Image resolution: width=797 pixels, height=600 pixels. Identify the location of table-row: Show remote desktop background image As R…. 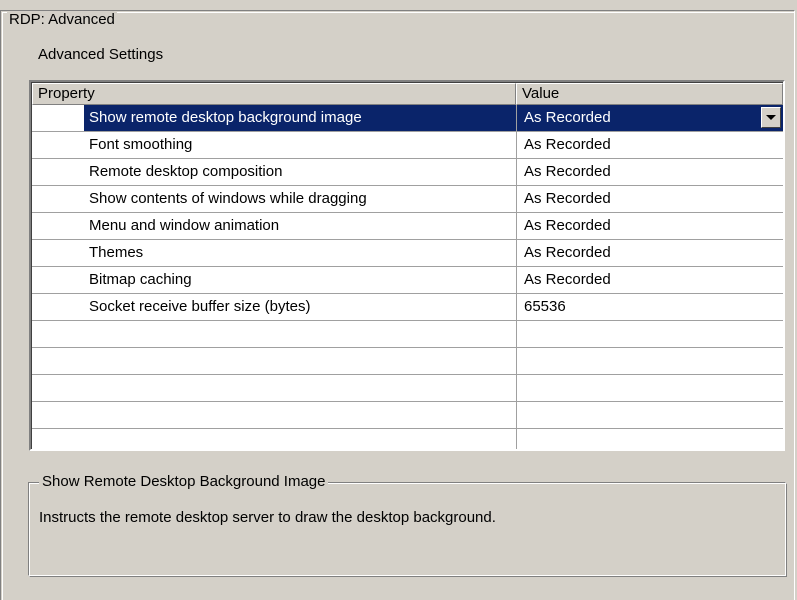
(407, 118).